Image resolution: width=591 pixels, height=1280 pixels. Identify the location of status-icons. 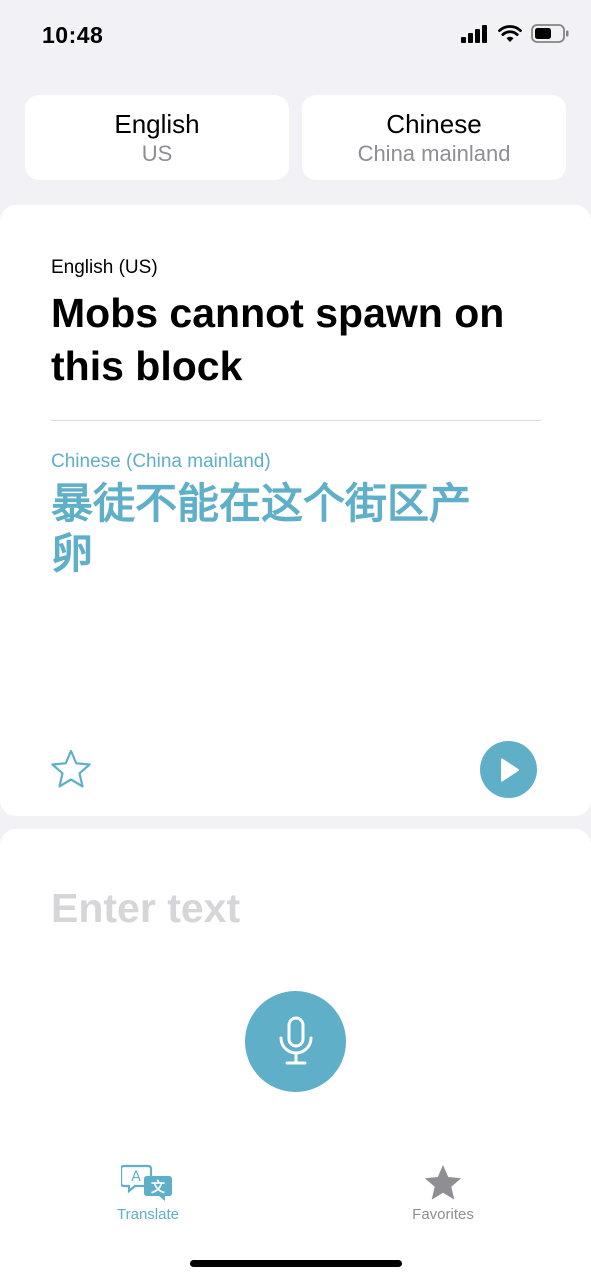
(515, 33).